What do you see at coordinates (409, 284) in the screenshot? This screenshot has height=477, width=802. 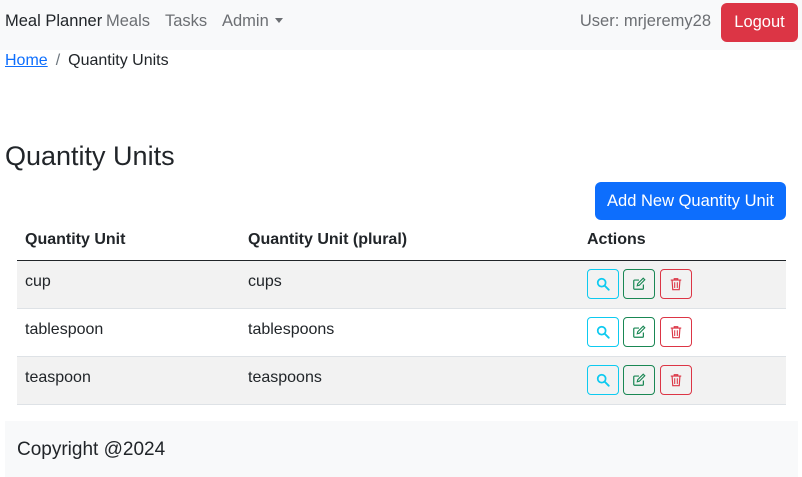 I see `cell-plural: cups` at bounding box center [409, 284].